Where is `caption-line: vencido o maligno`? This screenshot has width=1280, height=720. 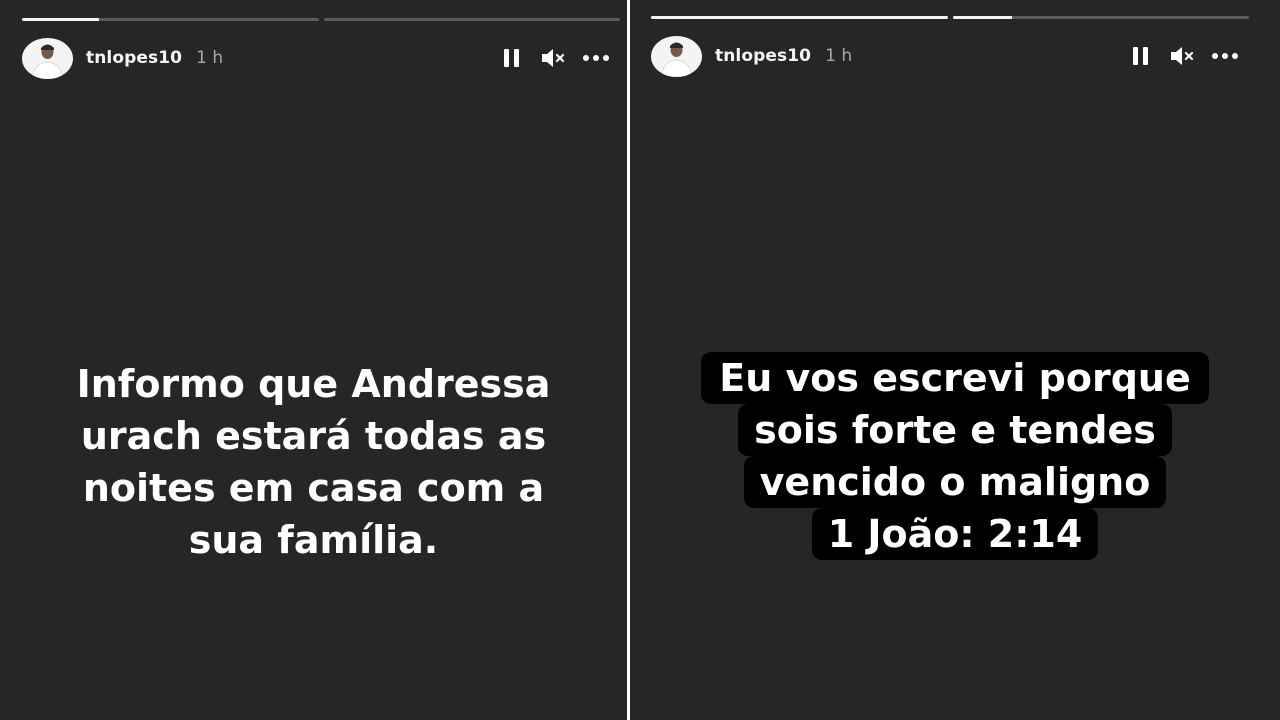 caption-line: vencido o maligno is located at coordinates (955, 482).